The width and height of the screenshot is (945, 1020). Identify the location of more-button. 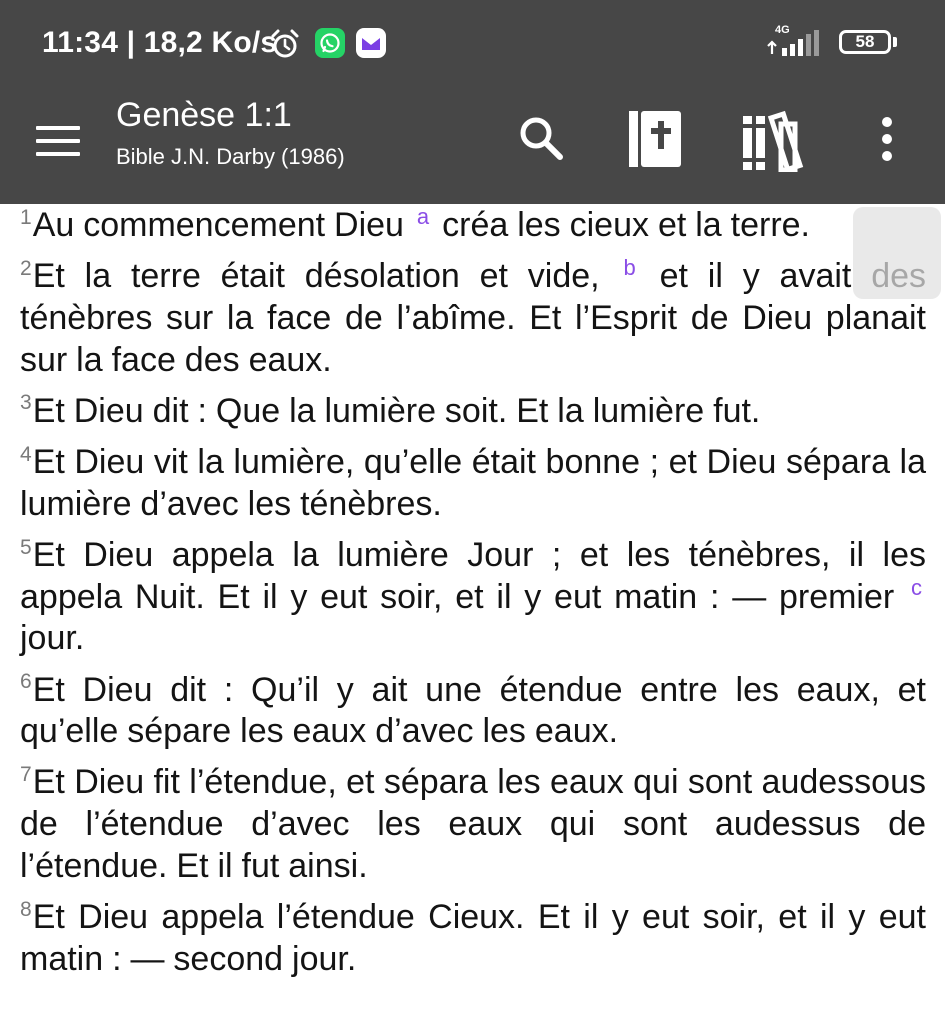
(887, 141).